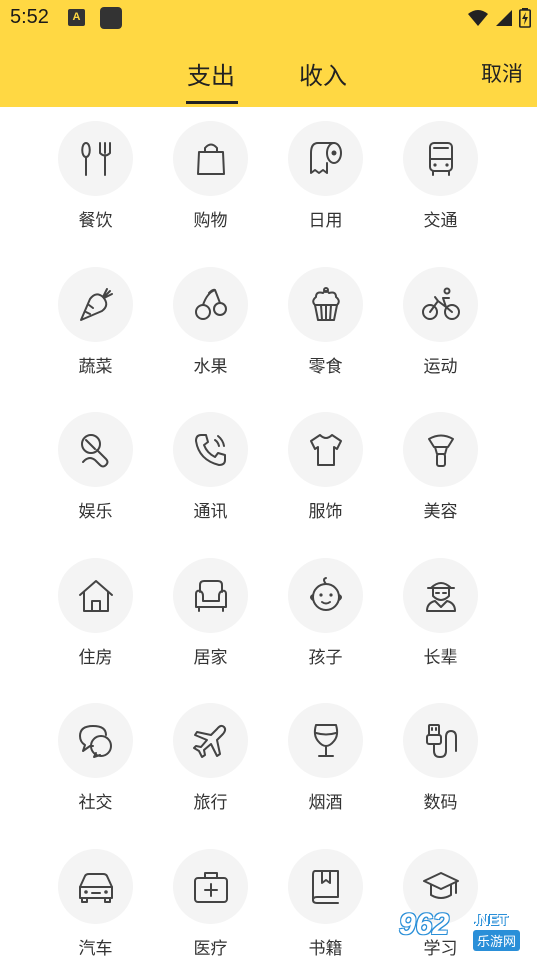 The height and width of the screenshot is (956, 537). I want to click on category-item-toilet-paper: 日用, so click(325, 172).